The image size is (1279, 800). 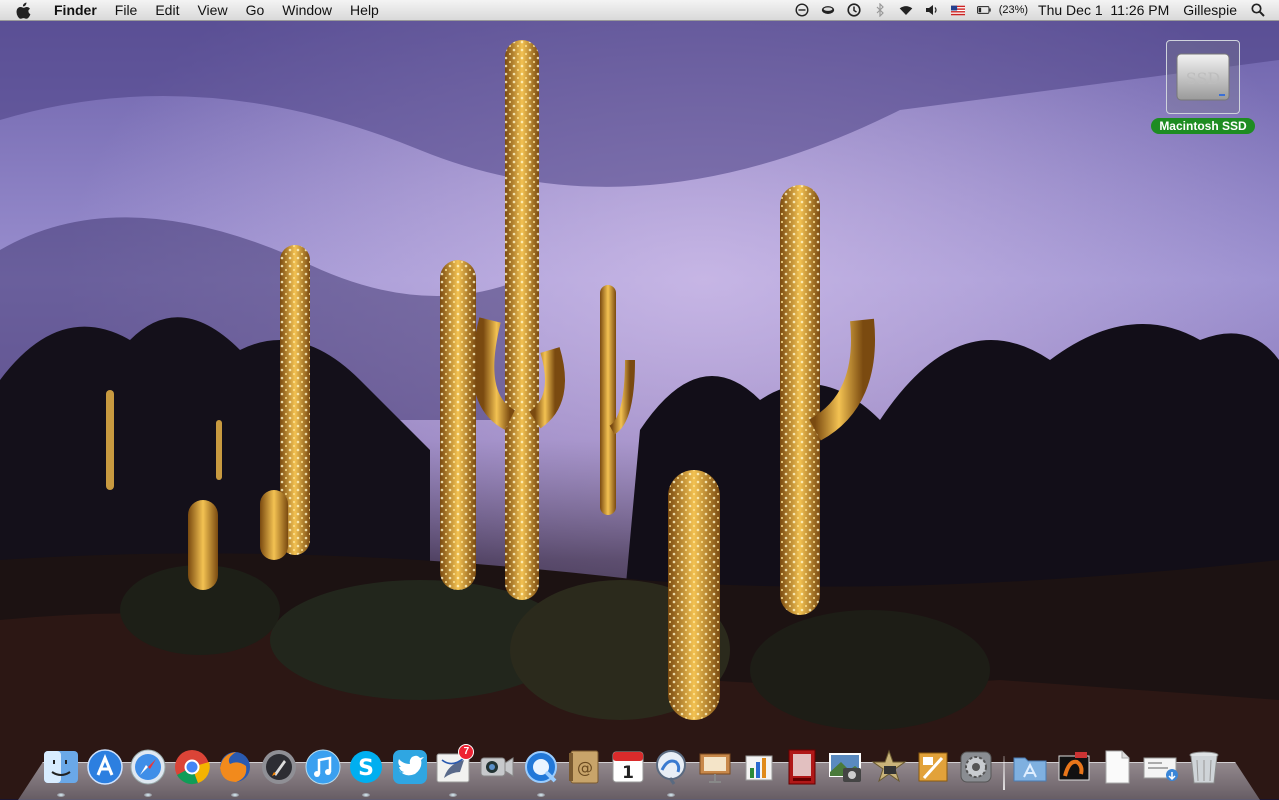 What do you see at coordinates (497, 767) in the screenshot?
I see `dock-facetime-icon` at bounding box center [497, 767].